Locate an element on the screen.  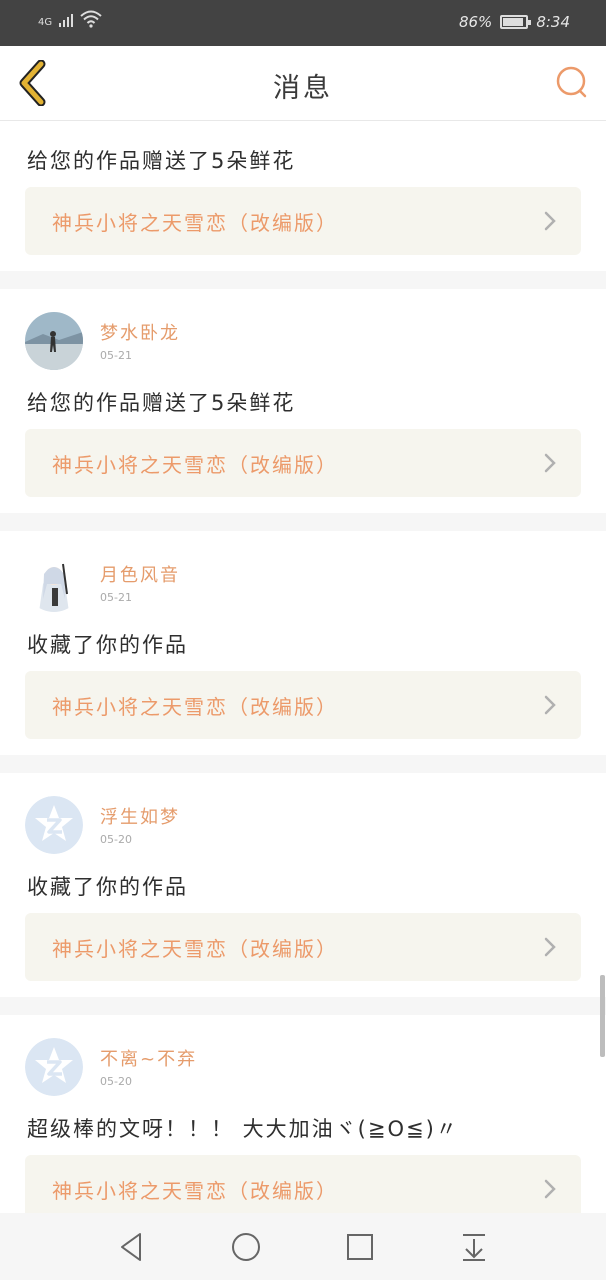
nav-recent-icon is located at coordinates (360, 1247).